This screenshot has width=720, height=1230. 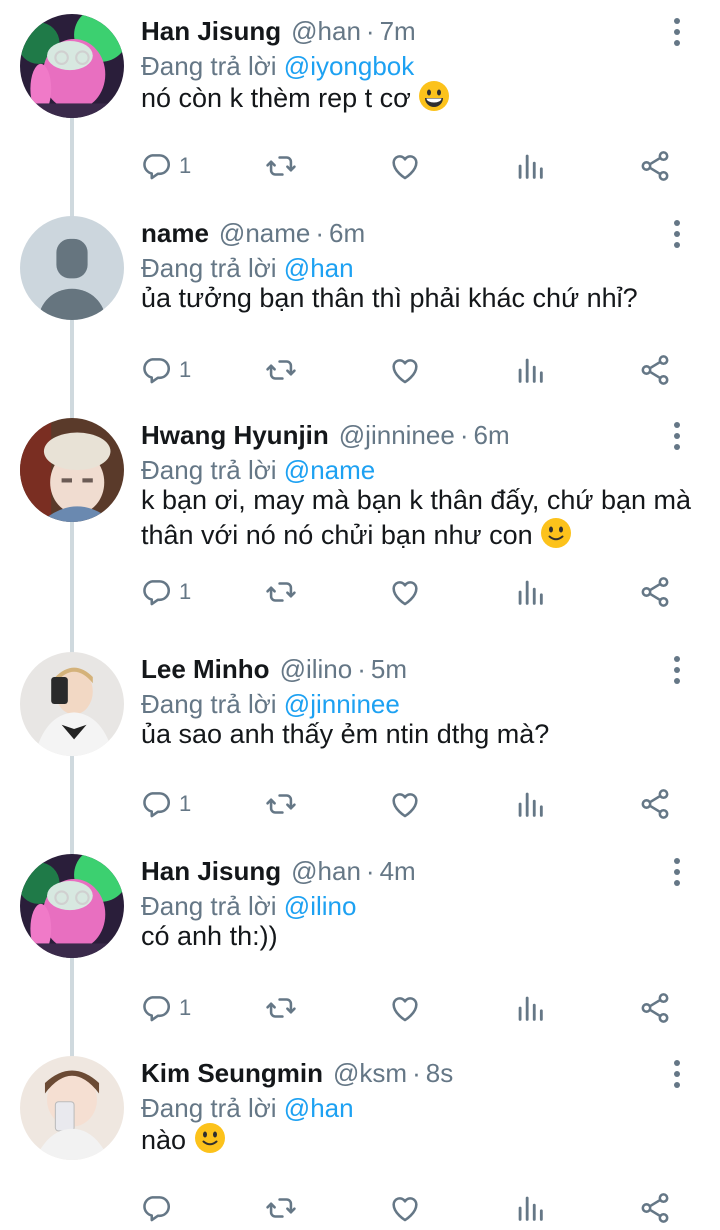 What do you see at coordinates (349, 66) in the screenshot?
I see `mention-link: @iyongbok` at bounding box center [349, 66].